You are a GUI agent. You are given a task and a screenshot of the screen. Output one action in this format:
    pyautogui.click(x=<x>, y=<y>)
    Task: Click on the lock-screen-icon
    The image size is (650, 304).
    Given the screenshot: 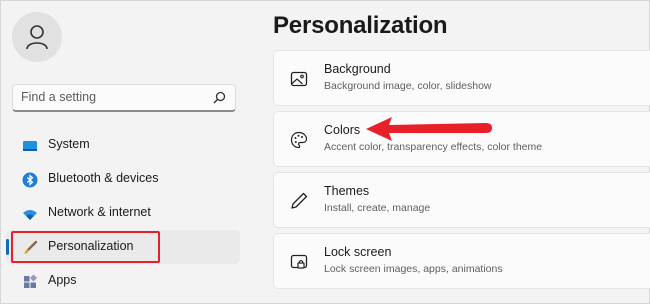 What is the action you would take?
    pyautogui.click(x=299, y=261)
    